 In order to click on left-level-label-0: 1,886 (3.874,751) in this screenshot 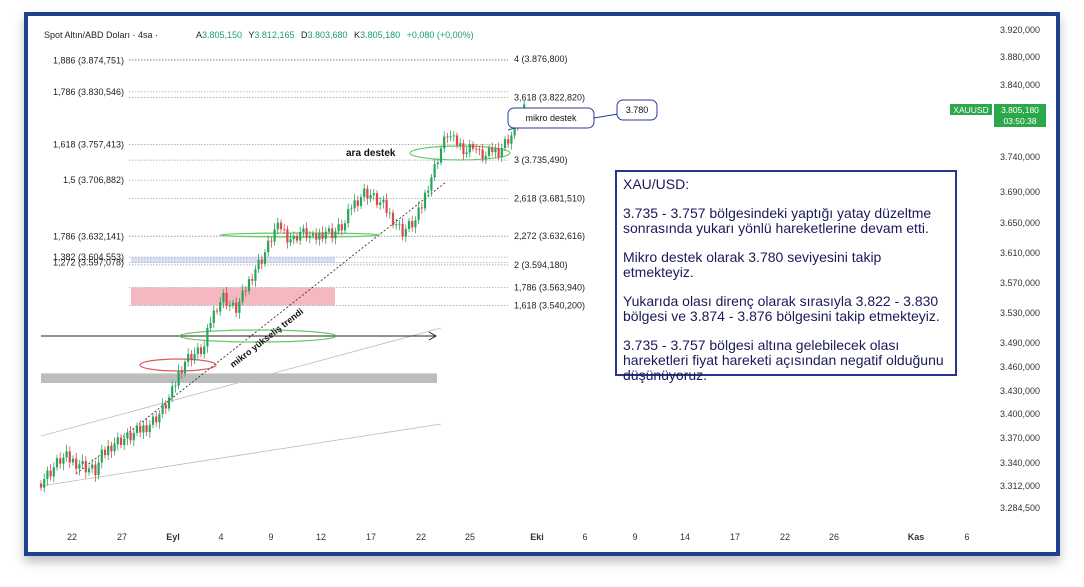, I will do `click(88, 61)`.